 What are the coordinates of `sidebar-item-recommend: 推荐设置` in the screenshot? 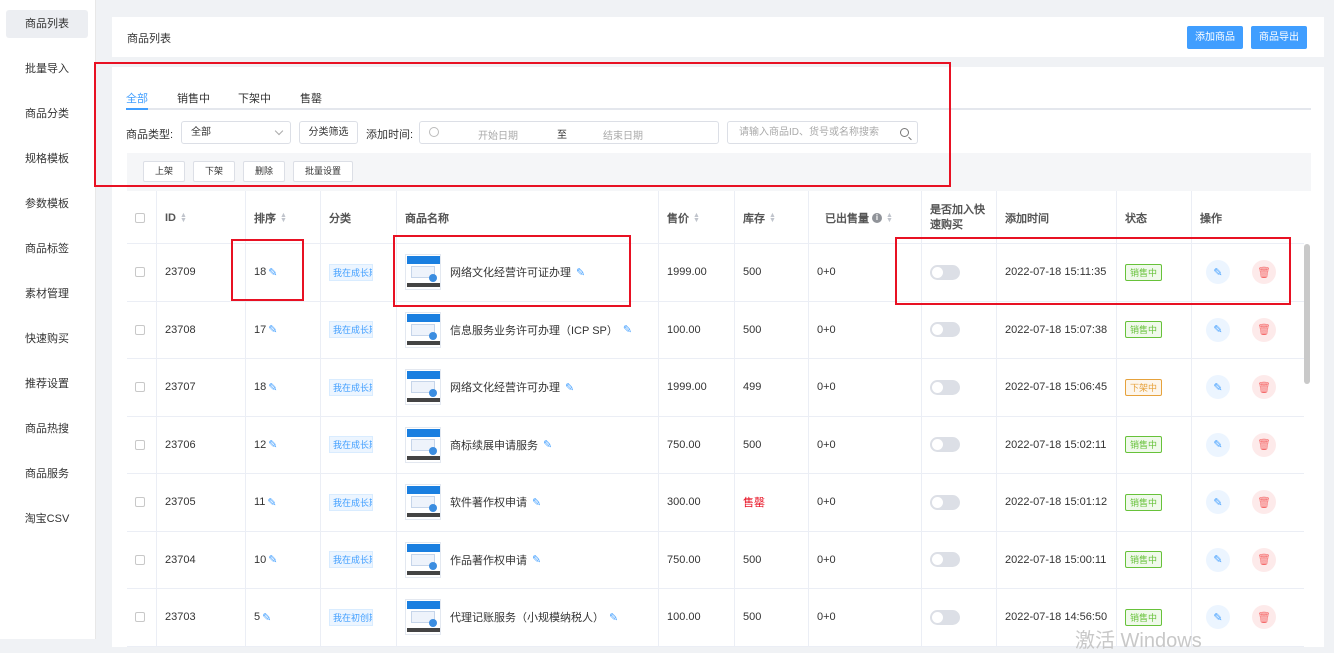 It's located at (47, 384).